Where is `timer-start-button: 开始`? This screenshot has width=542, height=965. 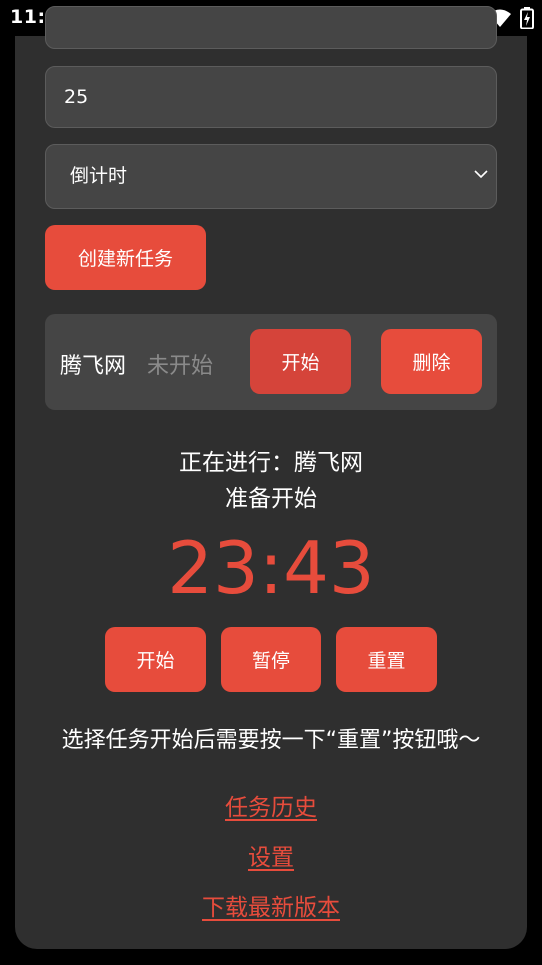
timer-start-button: 开始 is located at coordinates (155, 659).